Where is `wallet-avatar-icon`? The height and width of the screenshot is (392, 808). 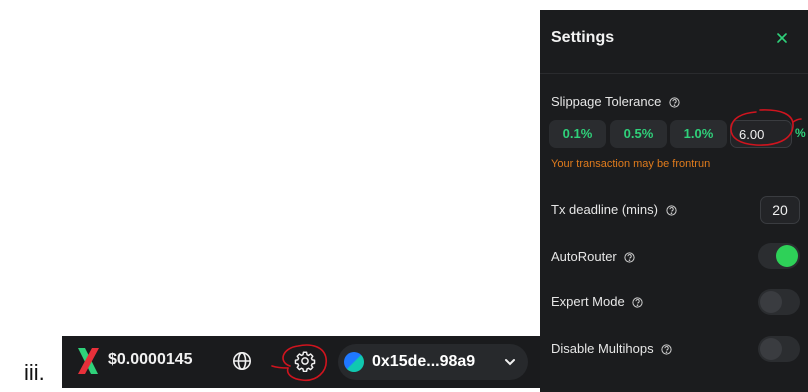 wallet-avatar-icon is located at coordinates (354, 362).